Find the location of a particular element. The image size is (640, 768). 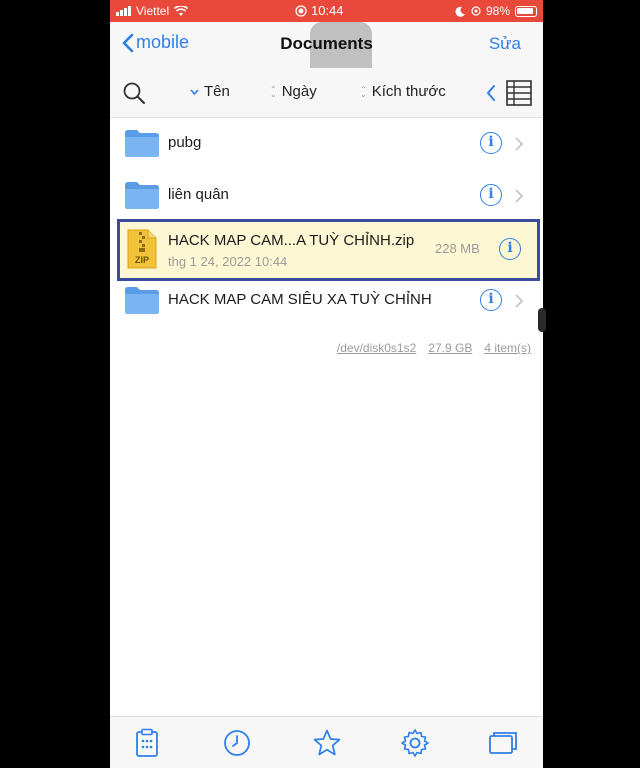

signal-icon is located at coordinates (123, 11).